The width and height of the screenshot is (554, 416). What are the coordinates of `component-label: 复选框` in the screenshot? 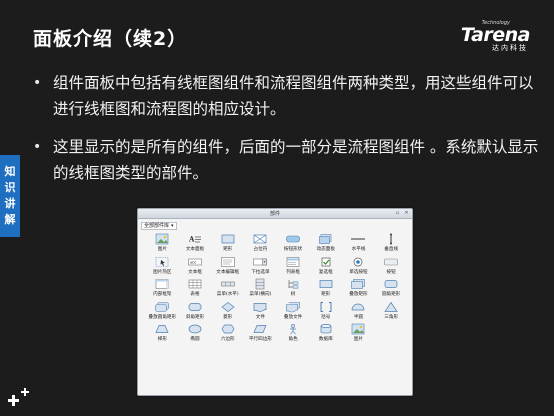 It's located at (325, 272).